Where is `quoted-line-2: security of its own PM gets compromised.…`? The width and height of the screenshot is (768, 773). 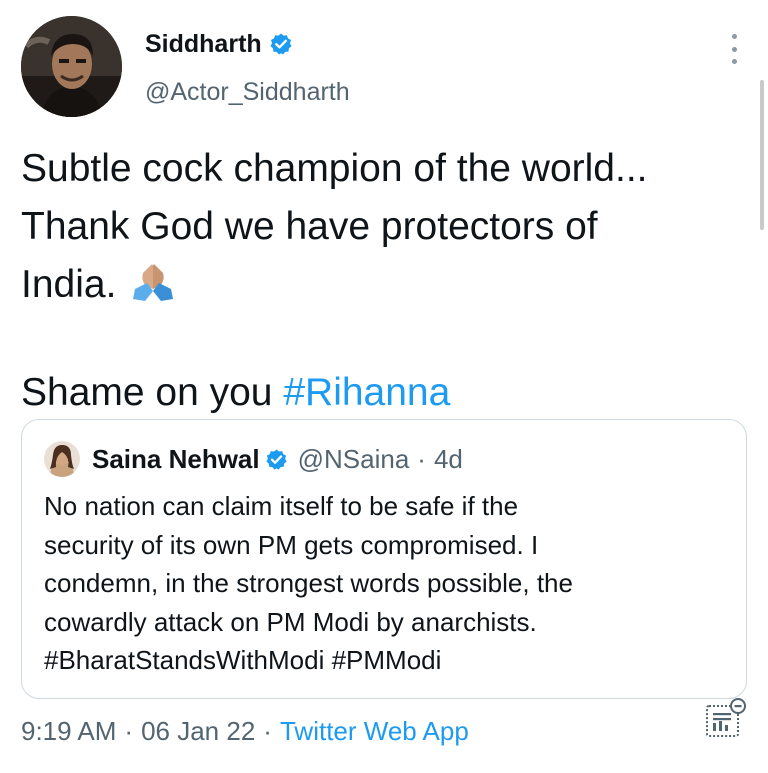 quoted-line-2: security of its own PM gets compromised.… is located at coordinates (291, 544).